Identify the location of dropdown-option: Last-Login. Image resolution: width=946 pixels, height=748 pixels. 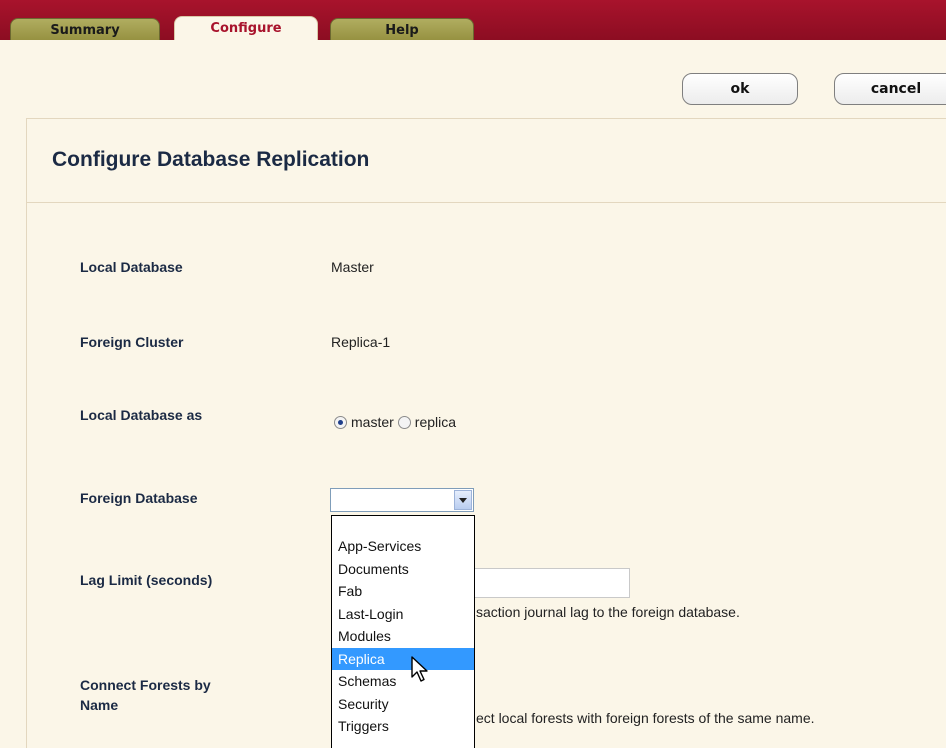
(403, 614).